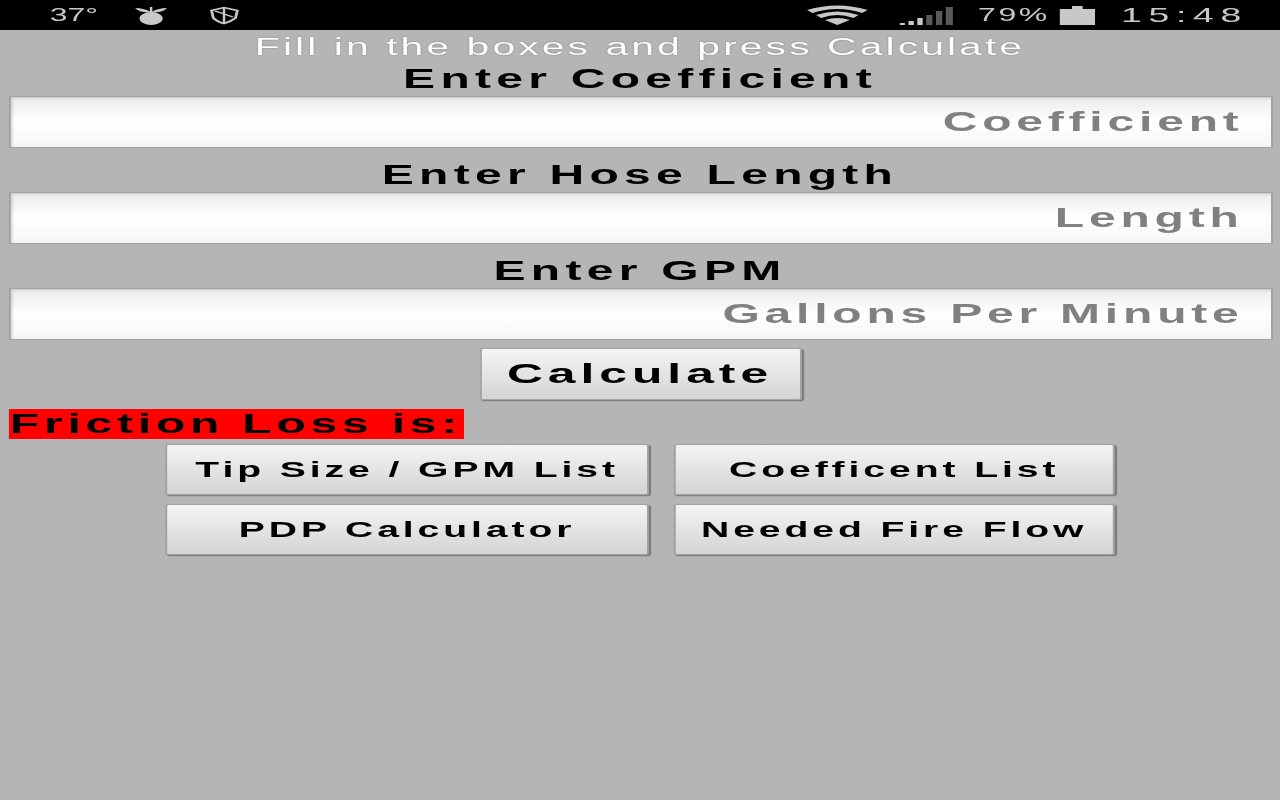 The height and width of the screenshot is (800, 1280). What do you see at coordinates (151, 15) in the screenshot?
I see `fruit-icon` at bounding box center [151, 15].